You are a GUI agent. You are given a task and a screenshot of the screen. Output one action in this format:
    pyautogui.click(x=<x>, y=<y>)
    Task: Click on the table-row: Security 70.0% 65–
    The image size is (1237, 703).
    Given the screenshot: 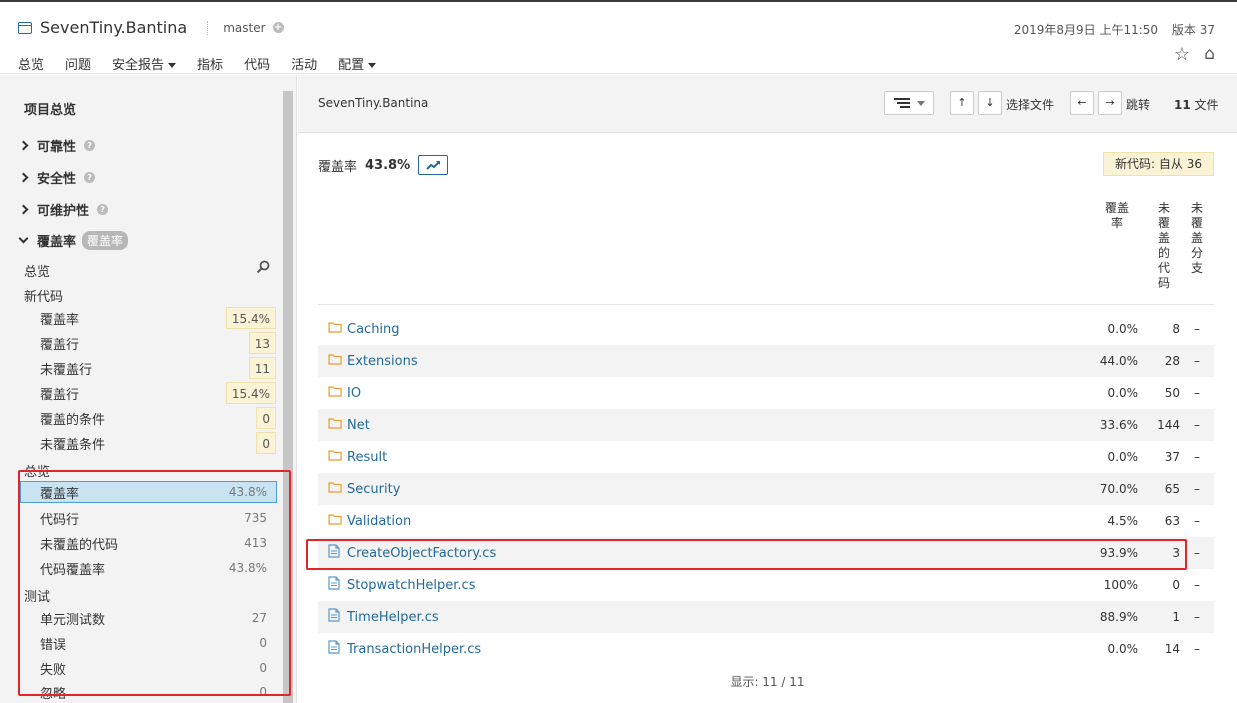 What is the action you would take?
    pyautogui.click(x=766, y=489)
    